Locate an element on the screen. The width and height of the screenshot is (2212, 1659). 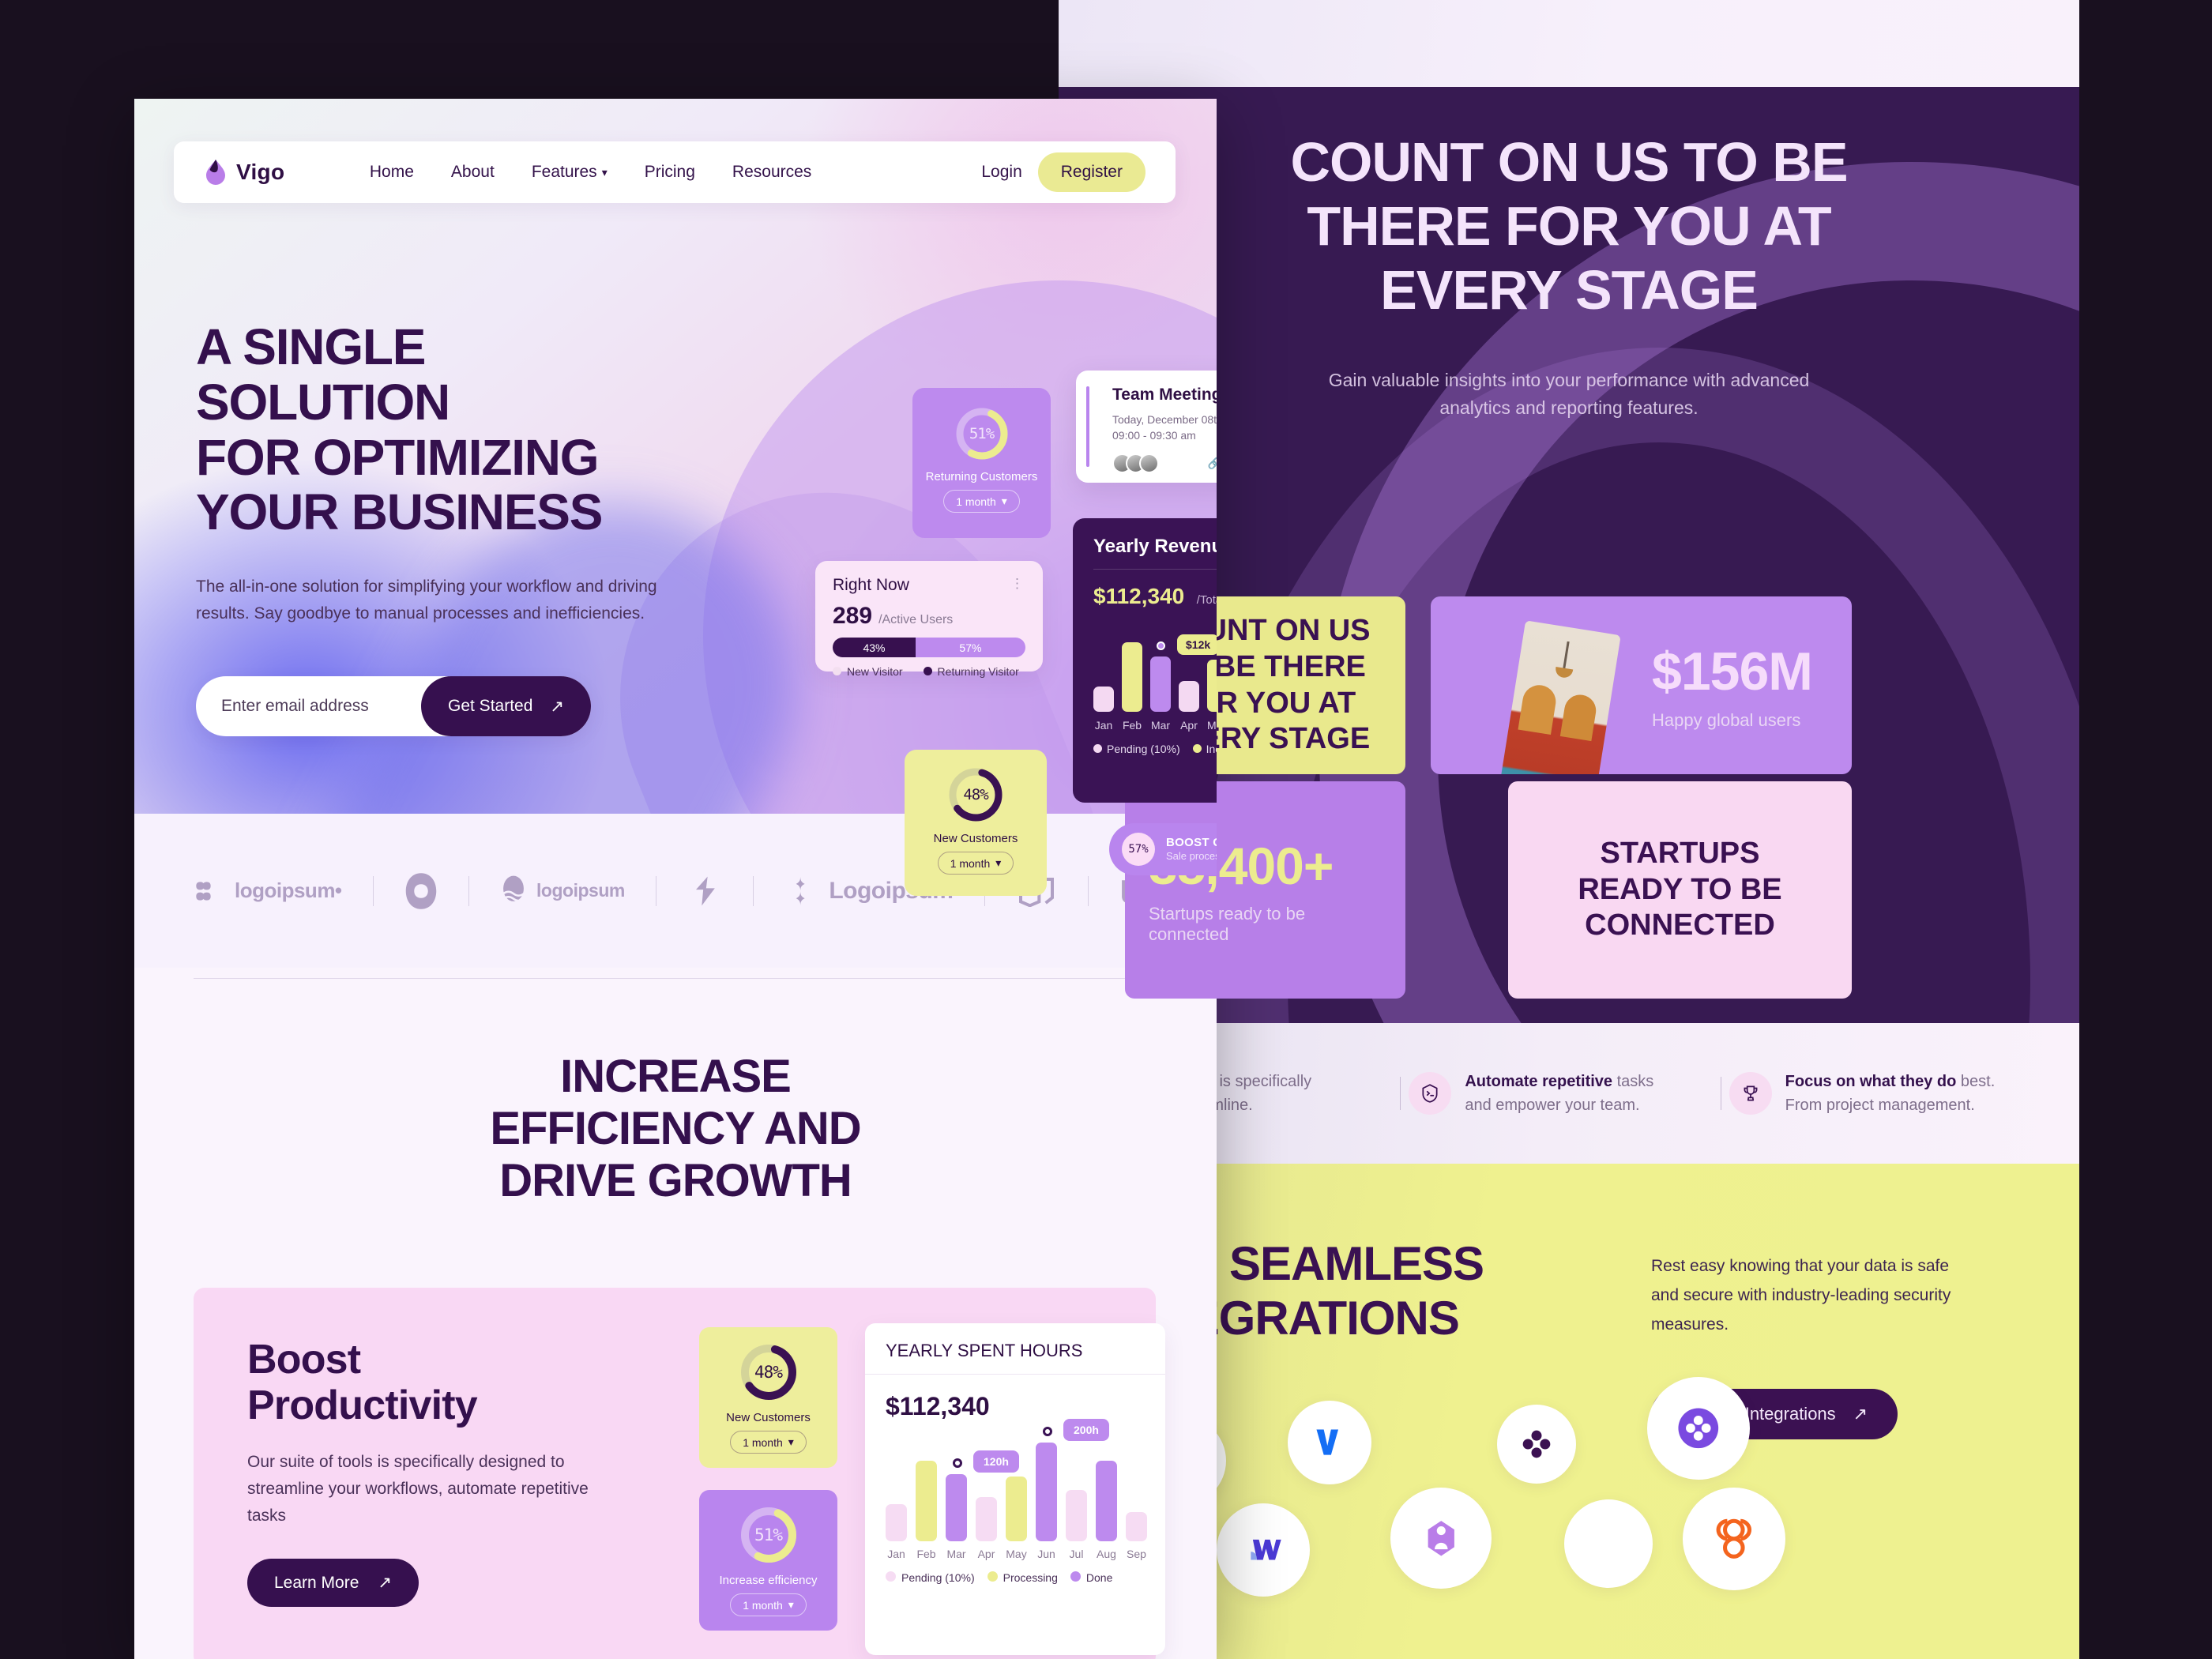
brand-name: Vigo is located at coordinates (260, 172).